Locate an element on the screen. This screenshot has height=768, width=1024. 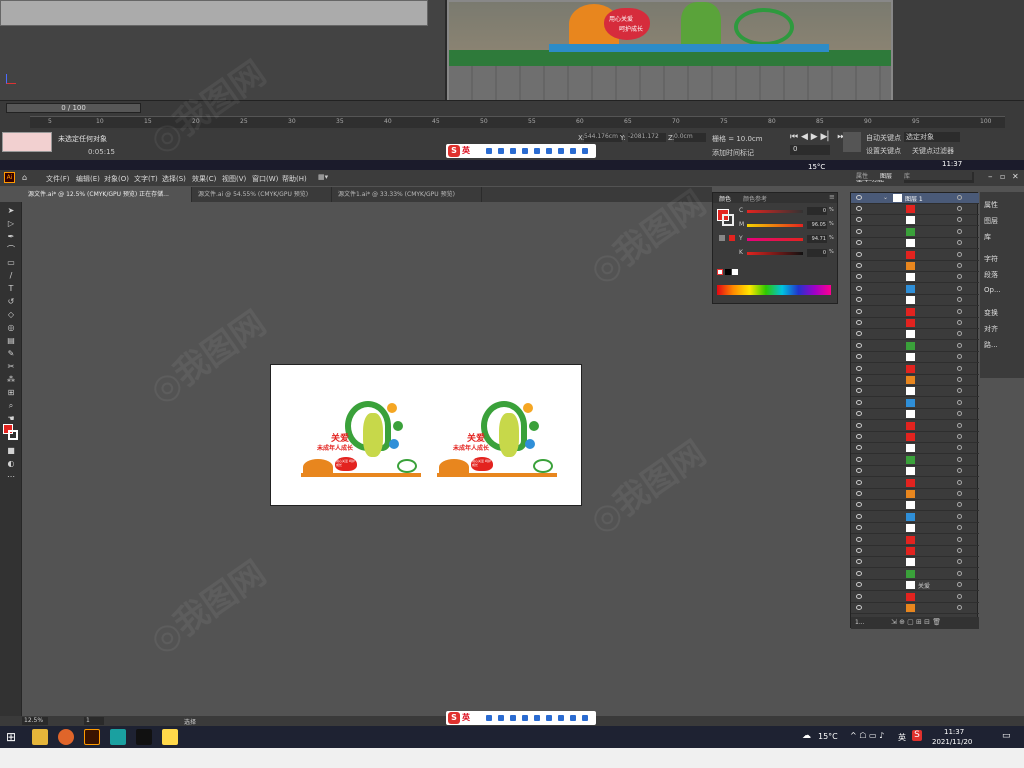
restore-button: ▫ is located at coordinates (1002, 176).